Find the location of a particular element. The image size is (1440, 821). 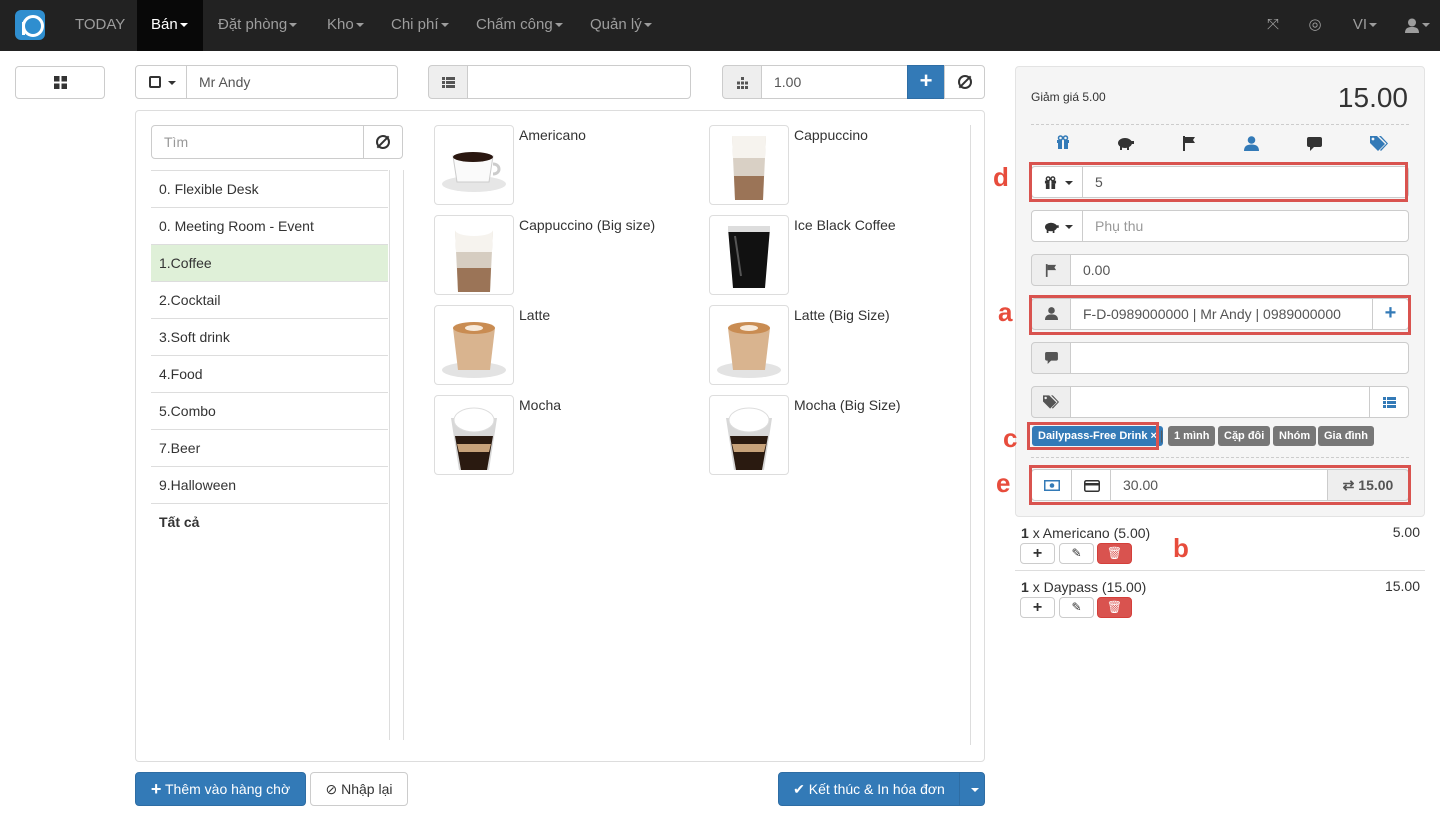

category-item: 0. Flexible Desk is located at coordinates (269, 188).